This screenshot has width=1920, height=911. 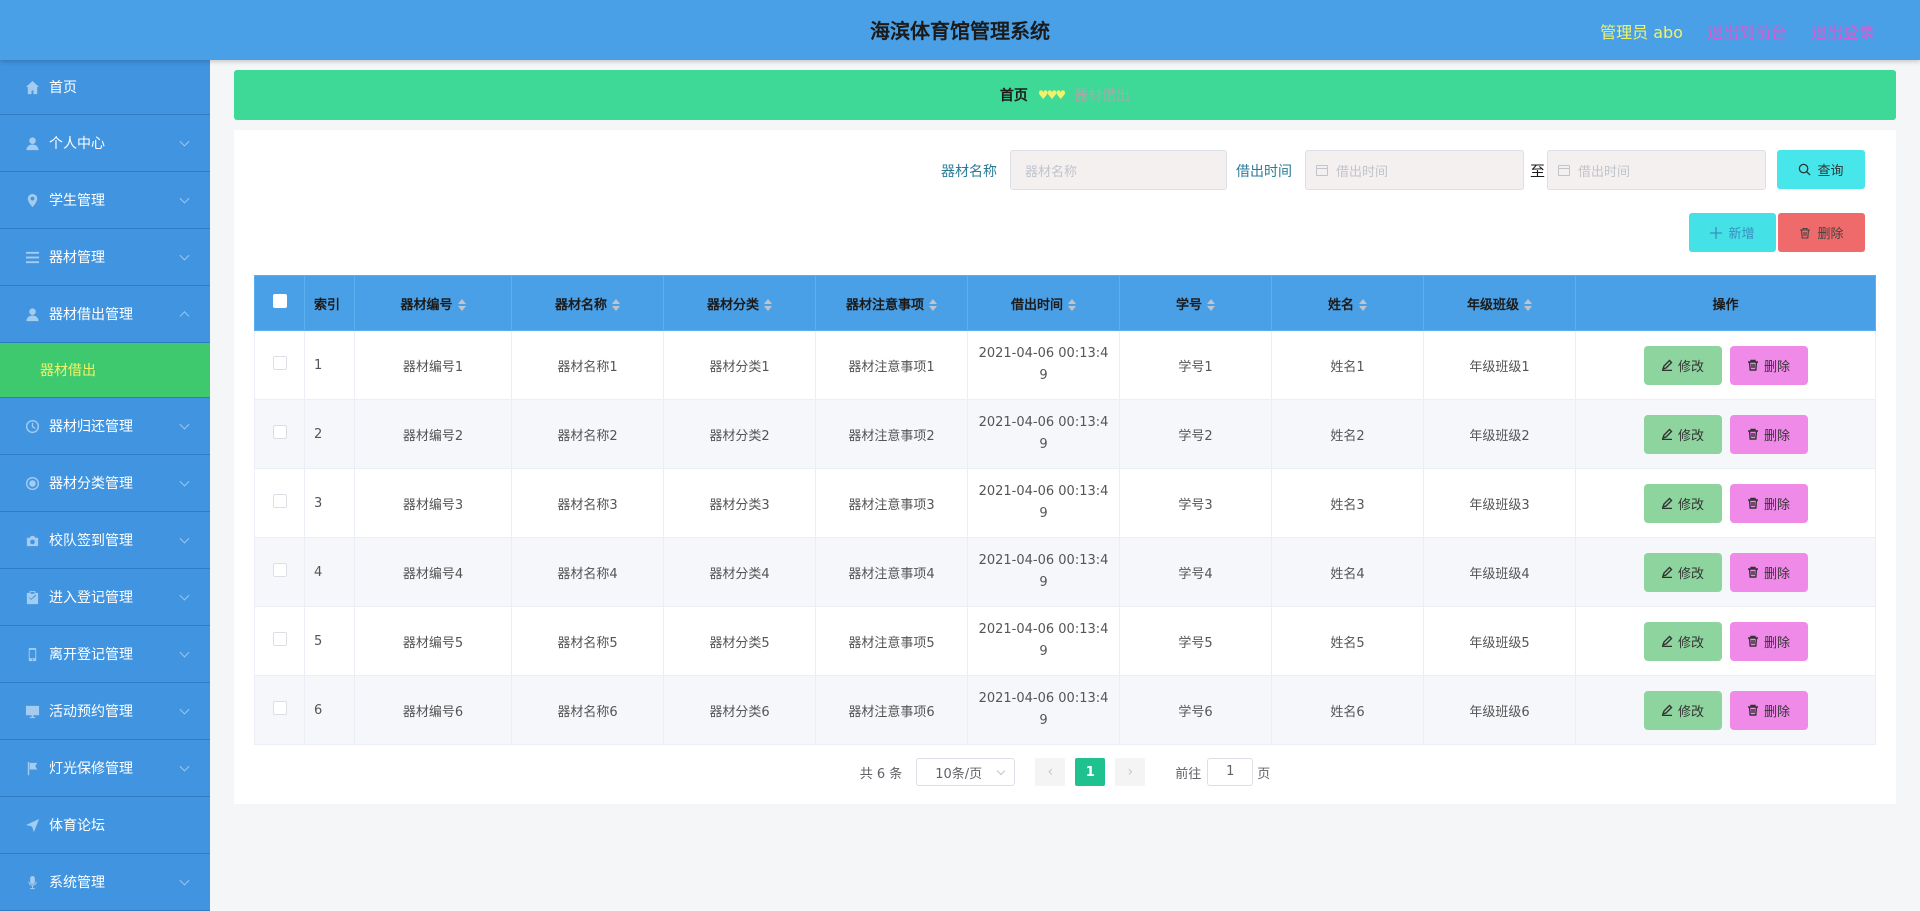 What do you see at coordinates (105, 143) in the screenshot?
I see `sidebar-item-personal-center: 个人中心` at bounding box center [105, 143].